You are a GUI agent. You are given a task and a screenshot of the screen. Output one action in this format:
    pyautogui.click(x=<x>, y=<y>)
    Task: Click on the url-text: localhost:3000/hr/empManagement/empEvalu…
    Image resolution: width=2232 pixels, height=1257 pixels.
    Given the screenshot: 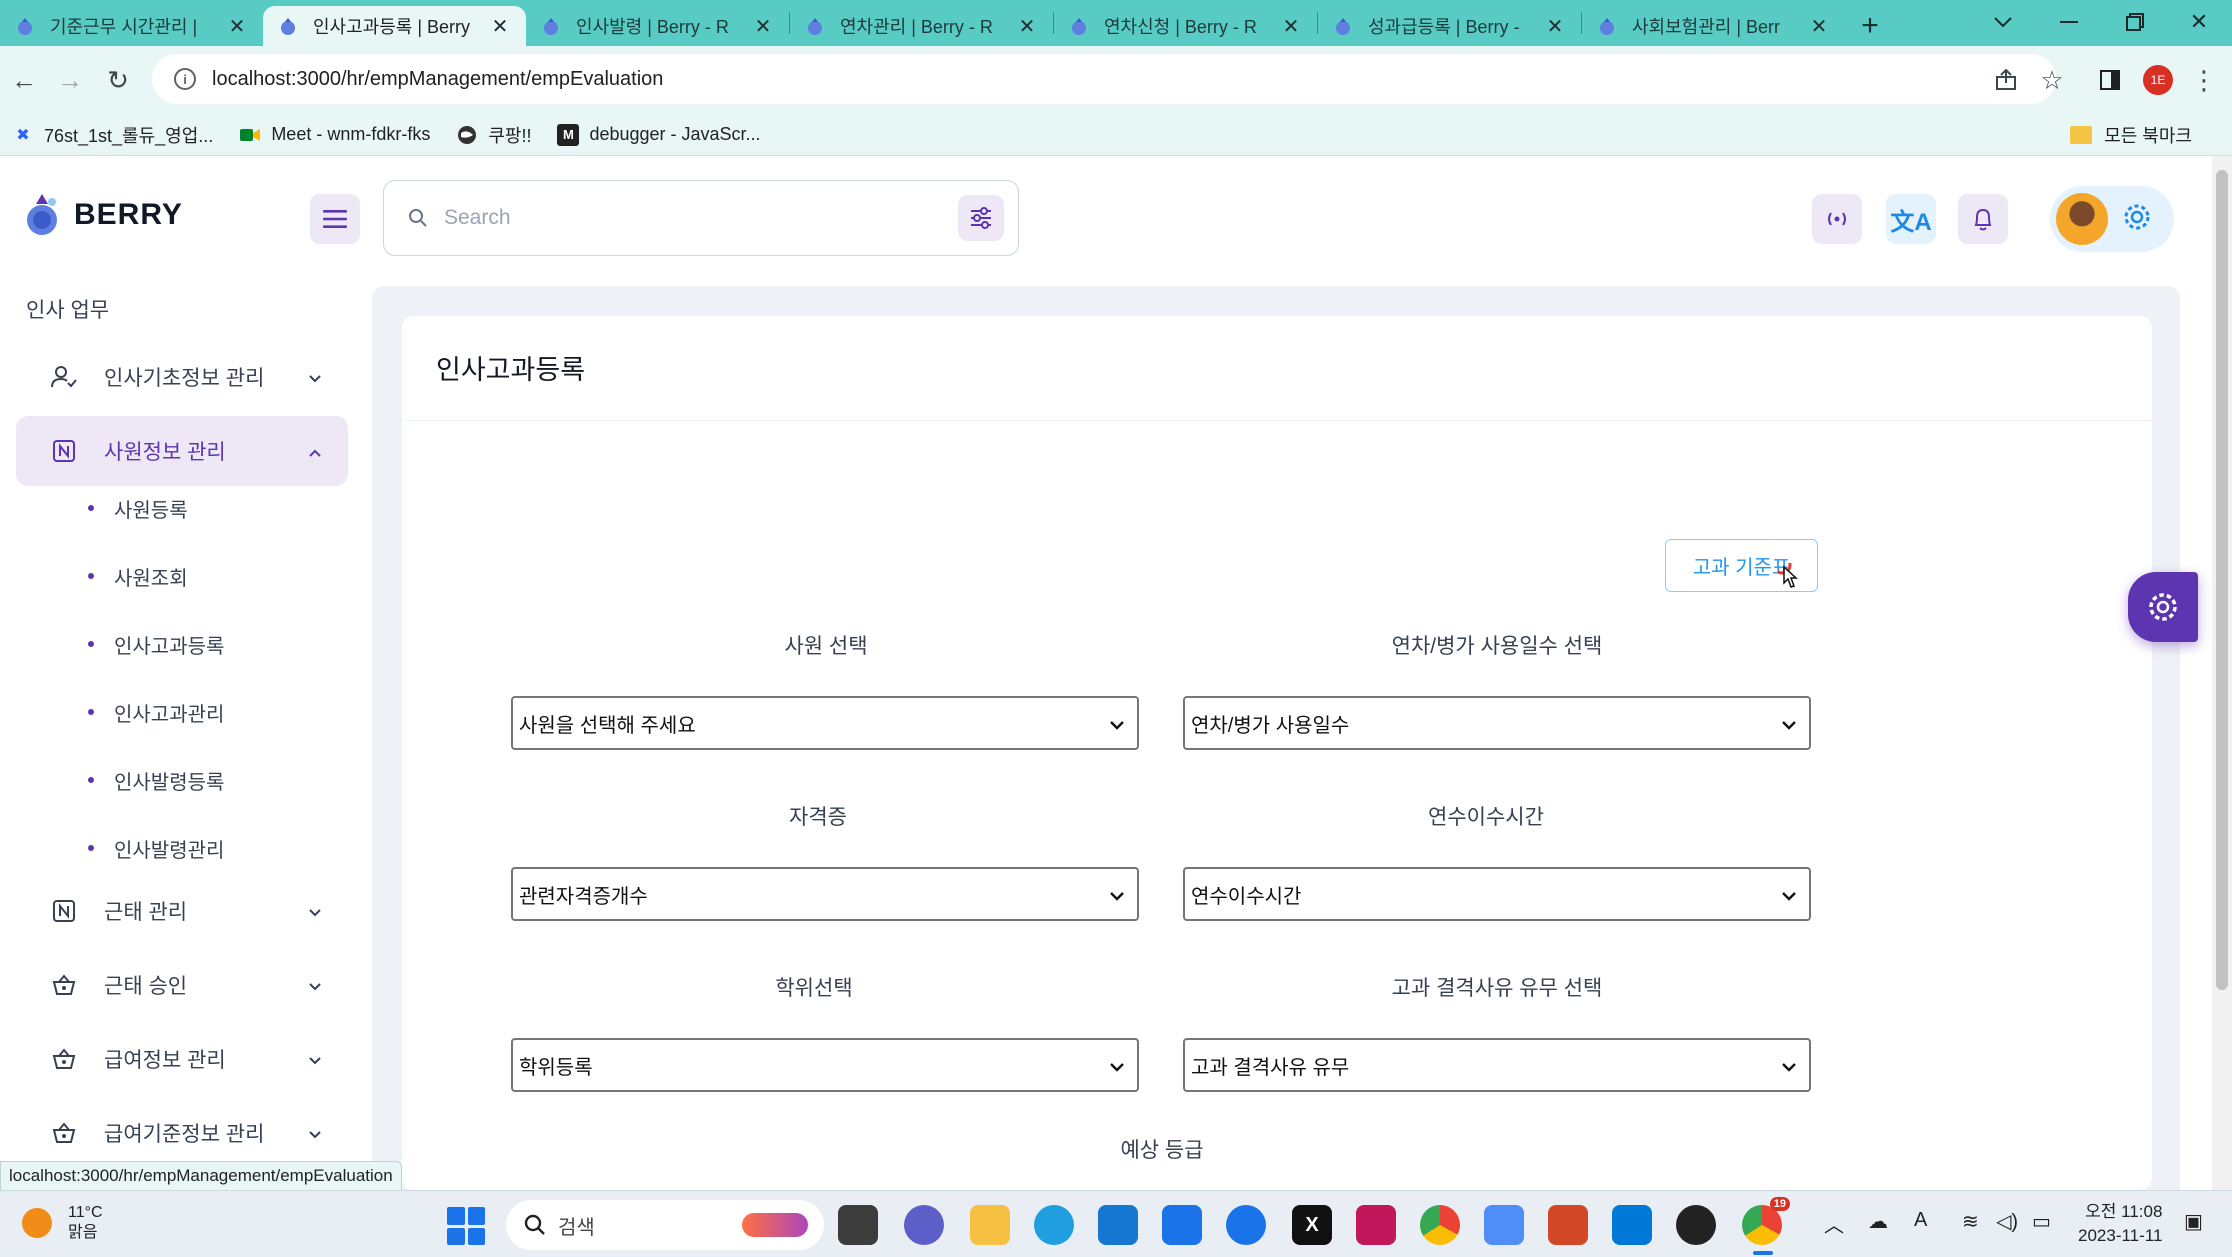 What is the action you would take?
    pyautogui.click(x=438, y=78)
    